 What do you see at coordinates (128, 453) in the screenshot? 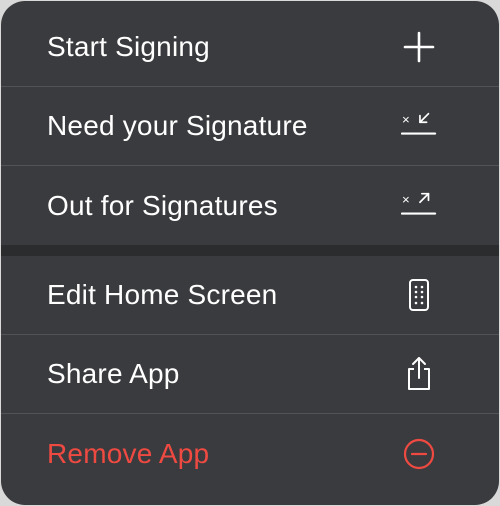
I see `remove-app-label: Remove App` at bounding box center [128, 453].